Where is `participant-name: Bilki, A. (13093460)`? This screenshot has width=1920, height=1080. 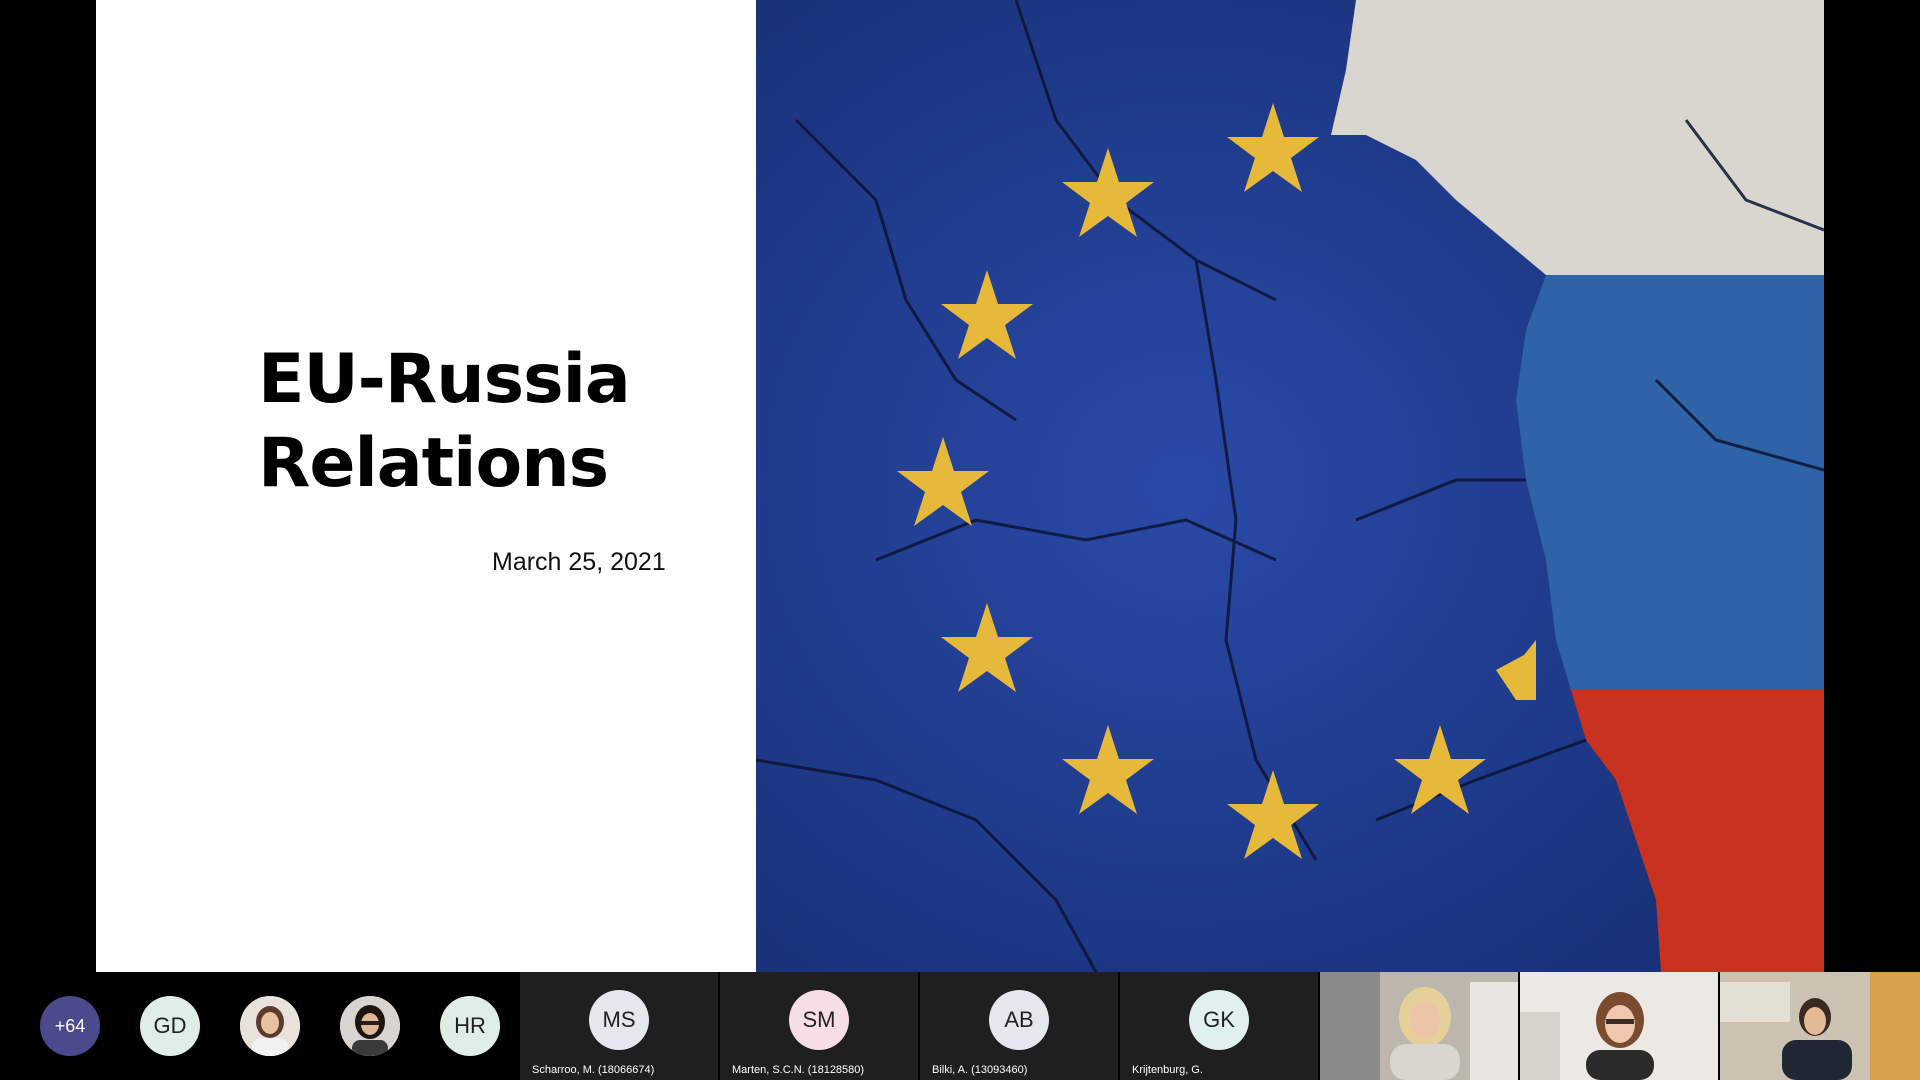
participant-name: Bilki, A. (13093460) is located at coordinates (980, 1070).